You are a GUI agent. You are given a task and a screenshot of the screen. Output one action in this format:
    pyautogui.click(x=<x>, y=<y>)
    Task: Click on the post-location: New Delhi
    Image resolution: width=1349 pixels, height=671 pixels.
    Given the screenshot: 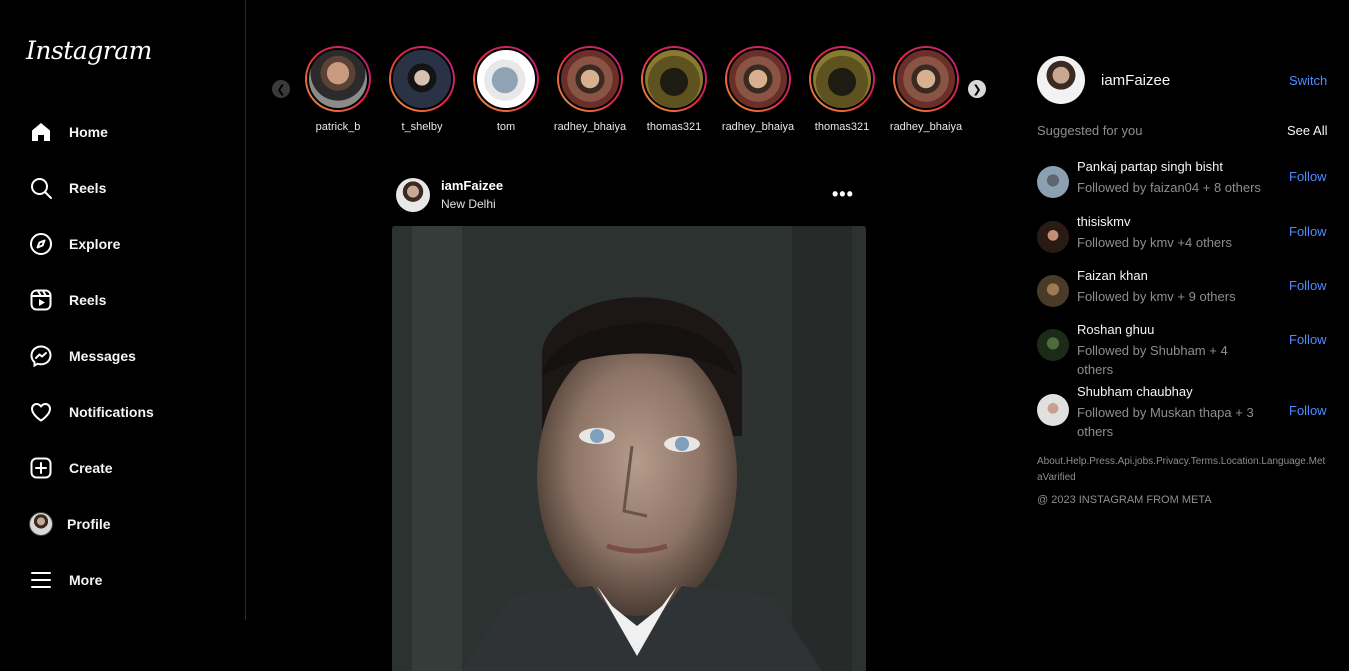 What is the action you would take?
    pyautogui.click(x=468, y=204)
    